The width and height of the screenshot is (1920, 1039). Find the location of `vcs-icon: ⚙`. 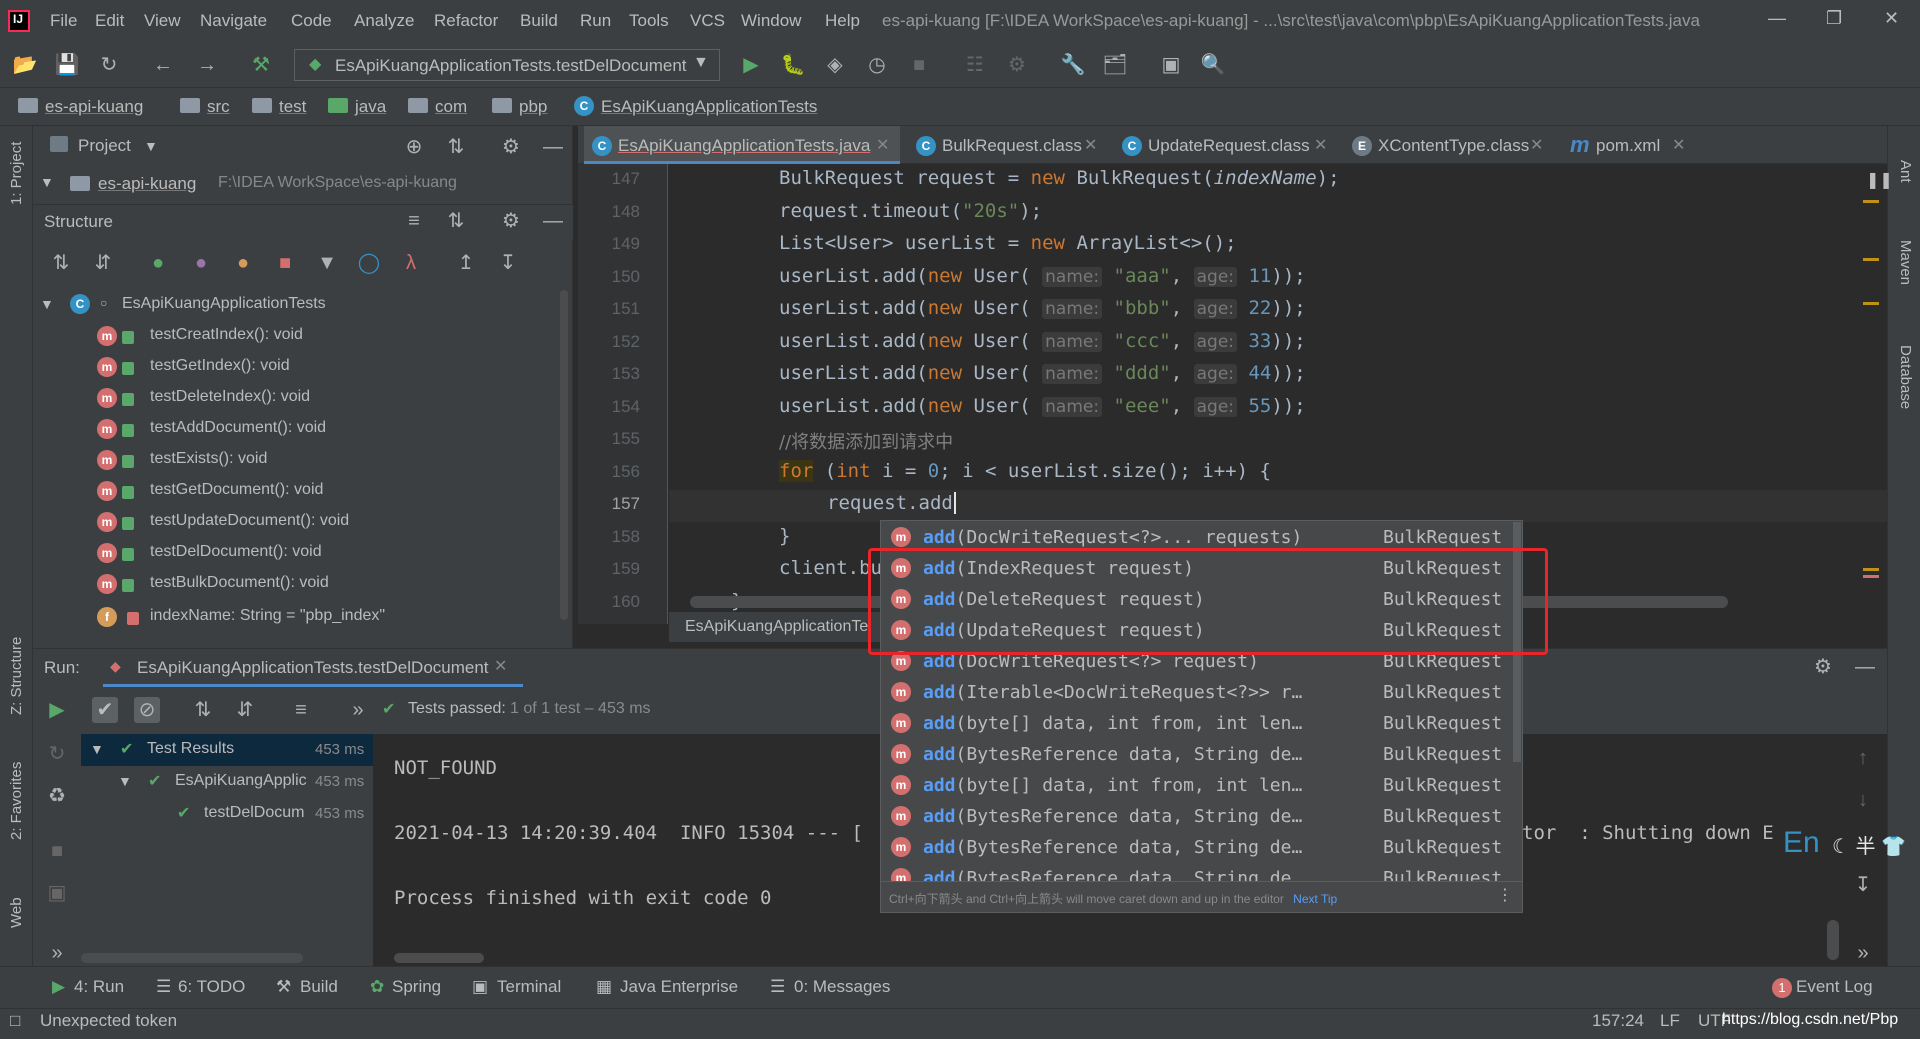

vcs-icon: ⚙ is located at coordinates (1017, 65).